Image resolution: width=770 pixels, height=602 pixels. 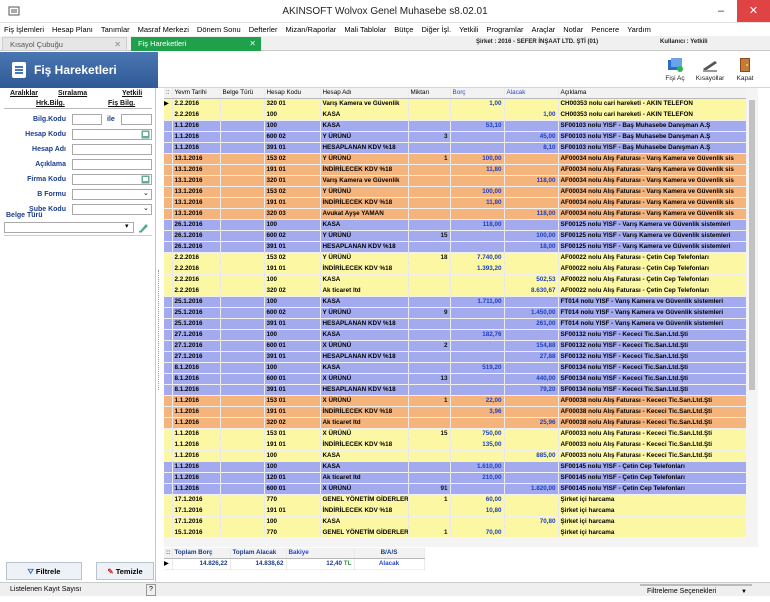 What do you see at coordinates (196, 247) in the screenshot?
I see `cell-yevm-tarihi: 26.1.2016` at bounding box center [196, 247].